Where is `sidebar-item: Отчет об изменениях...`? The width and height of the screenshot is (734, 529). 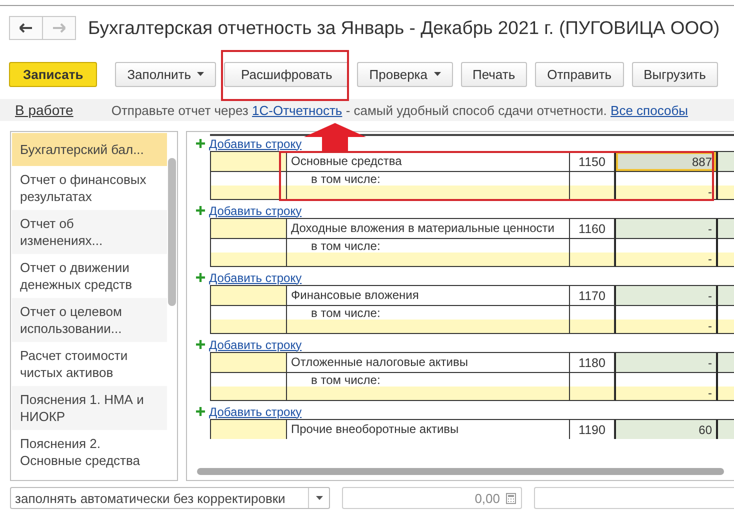 sidebar-item: Отчет об изменениях... is located at coordinates (89, 232).